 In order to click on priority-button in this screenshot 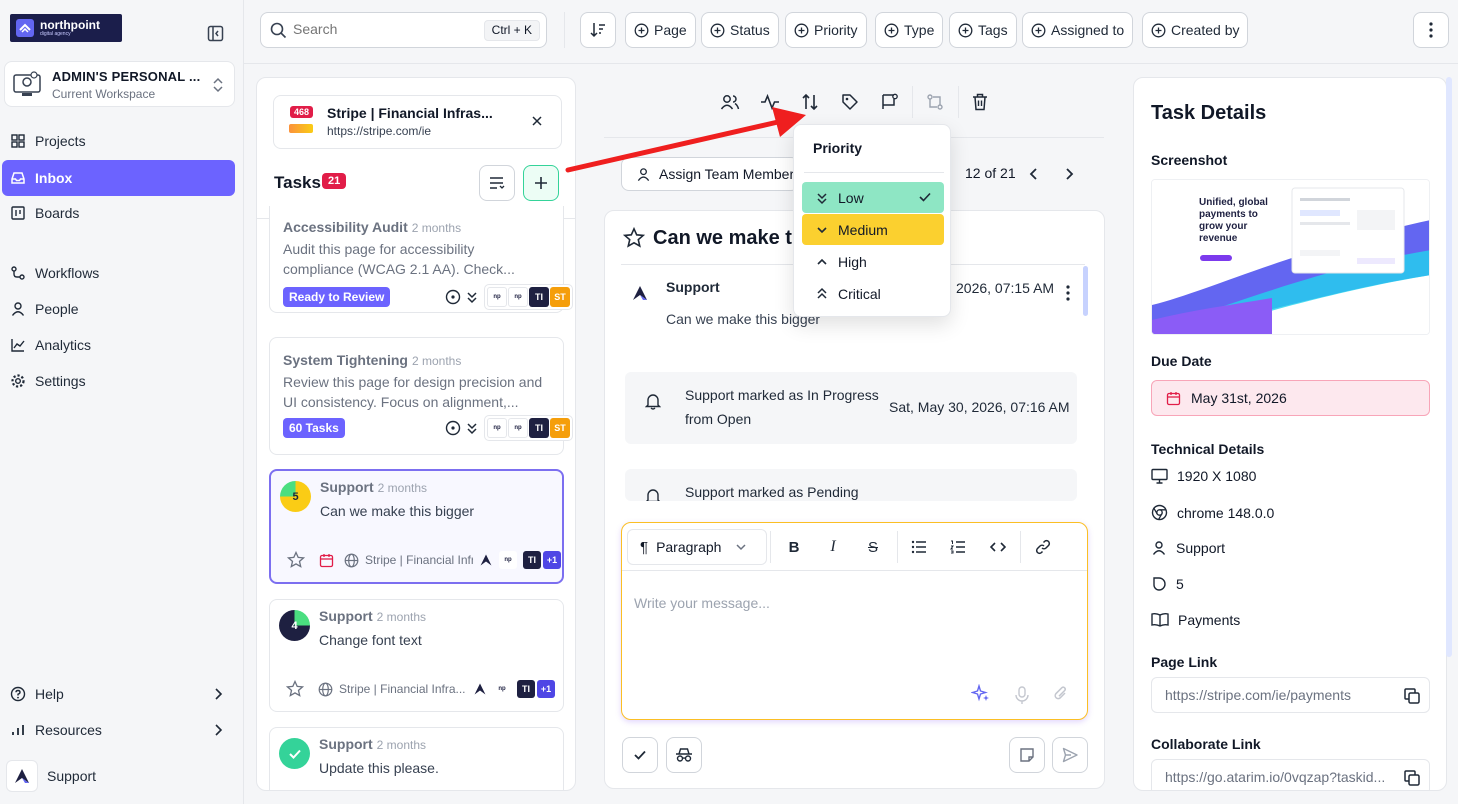, I will do `click(810, 102)`.